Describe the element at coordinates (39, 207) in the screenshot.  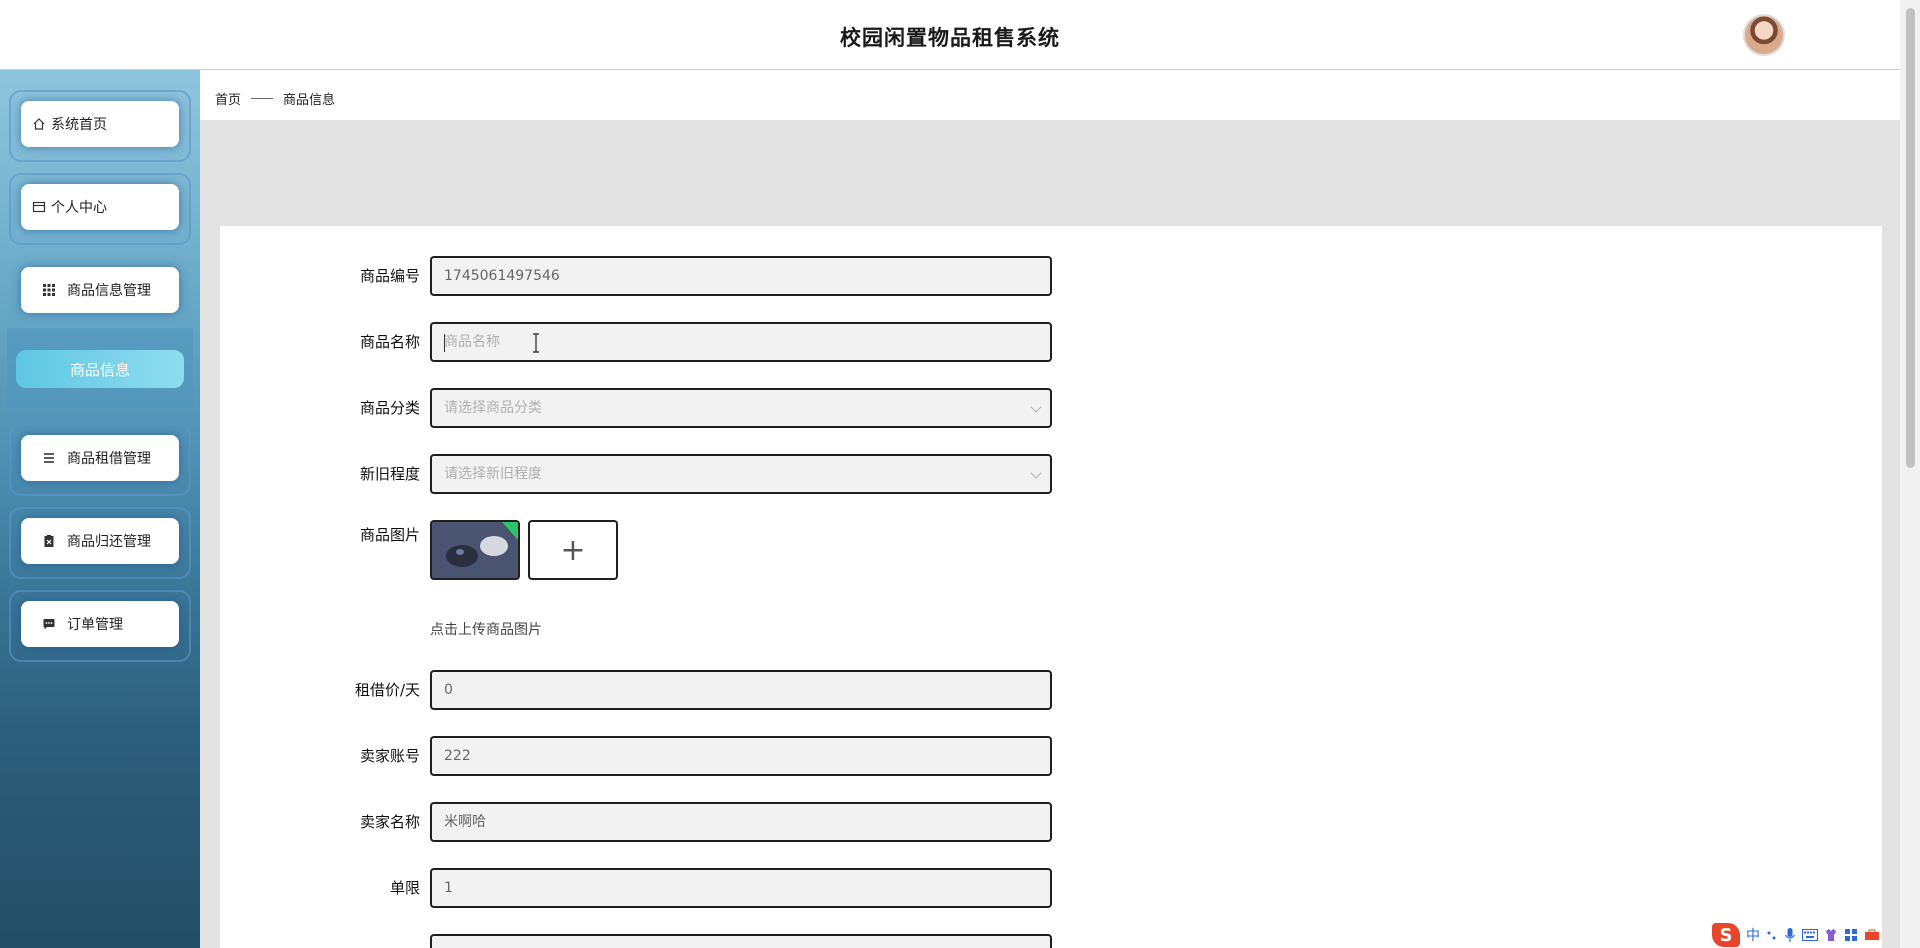
I see `card-icon` at that location.